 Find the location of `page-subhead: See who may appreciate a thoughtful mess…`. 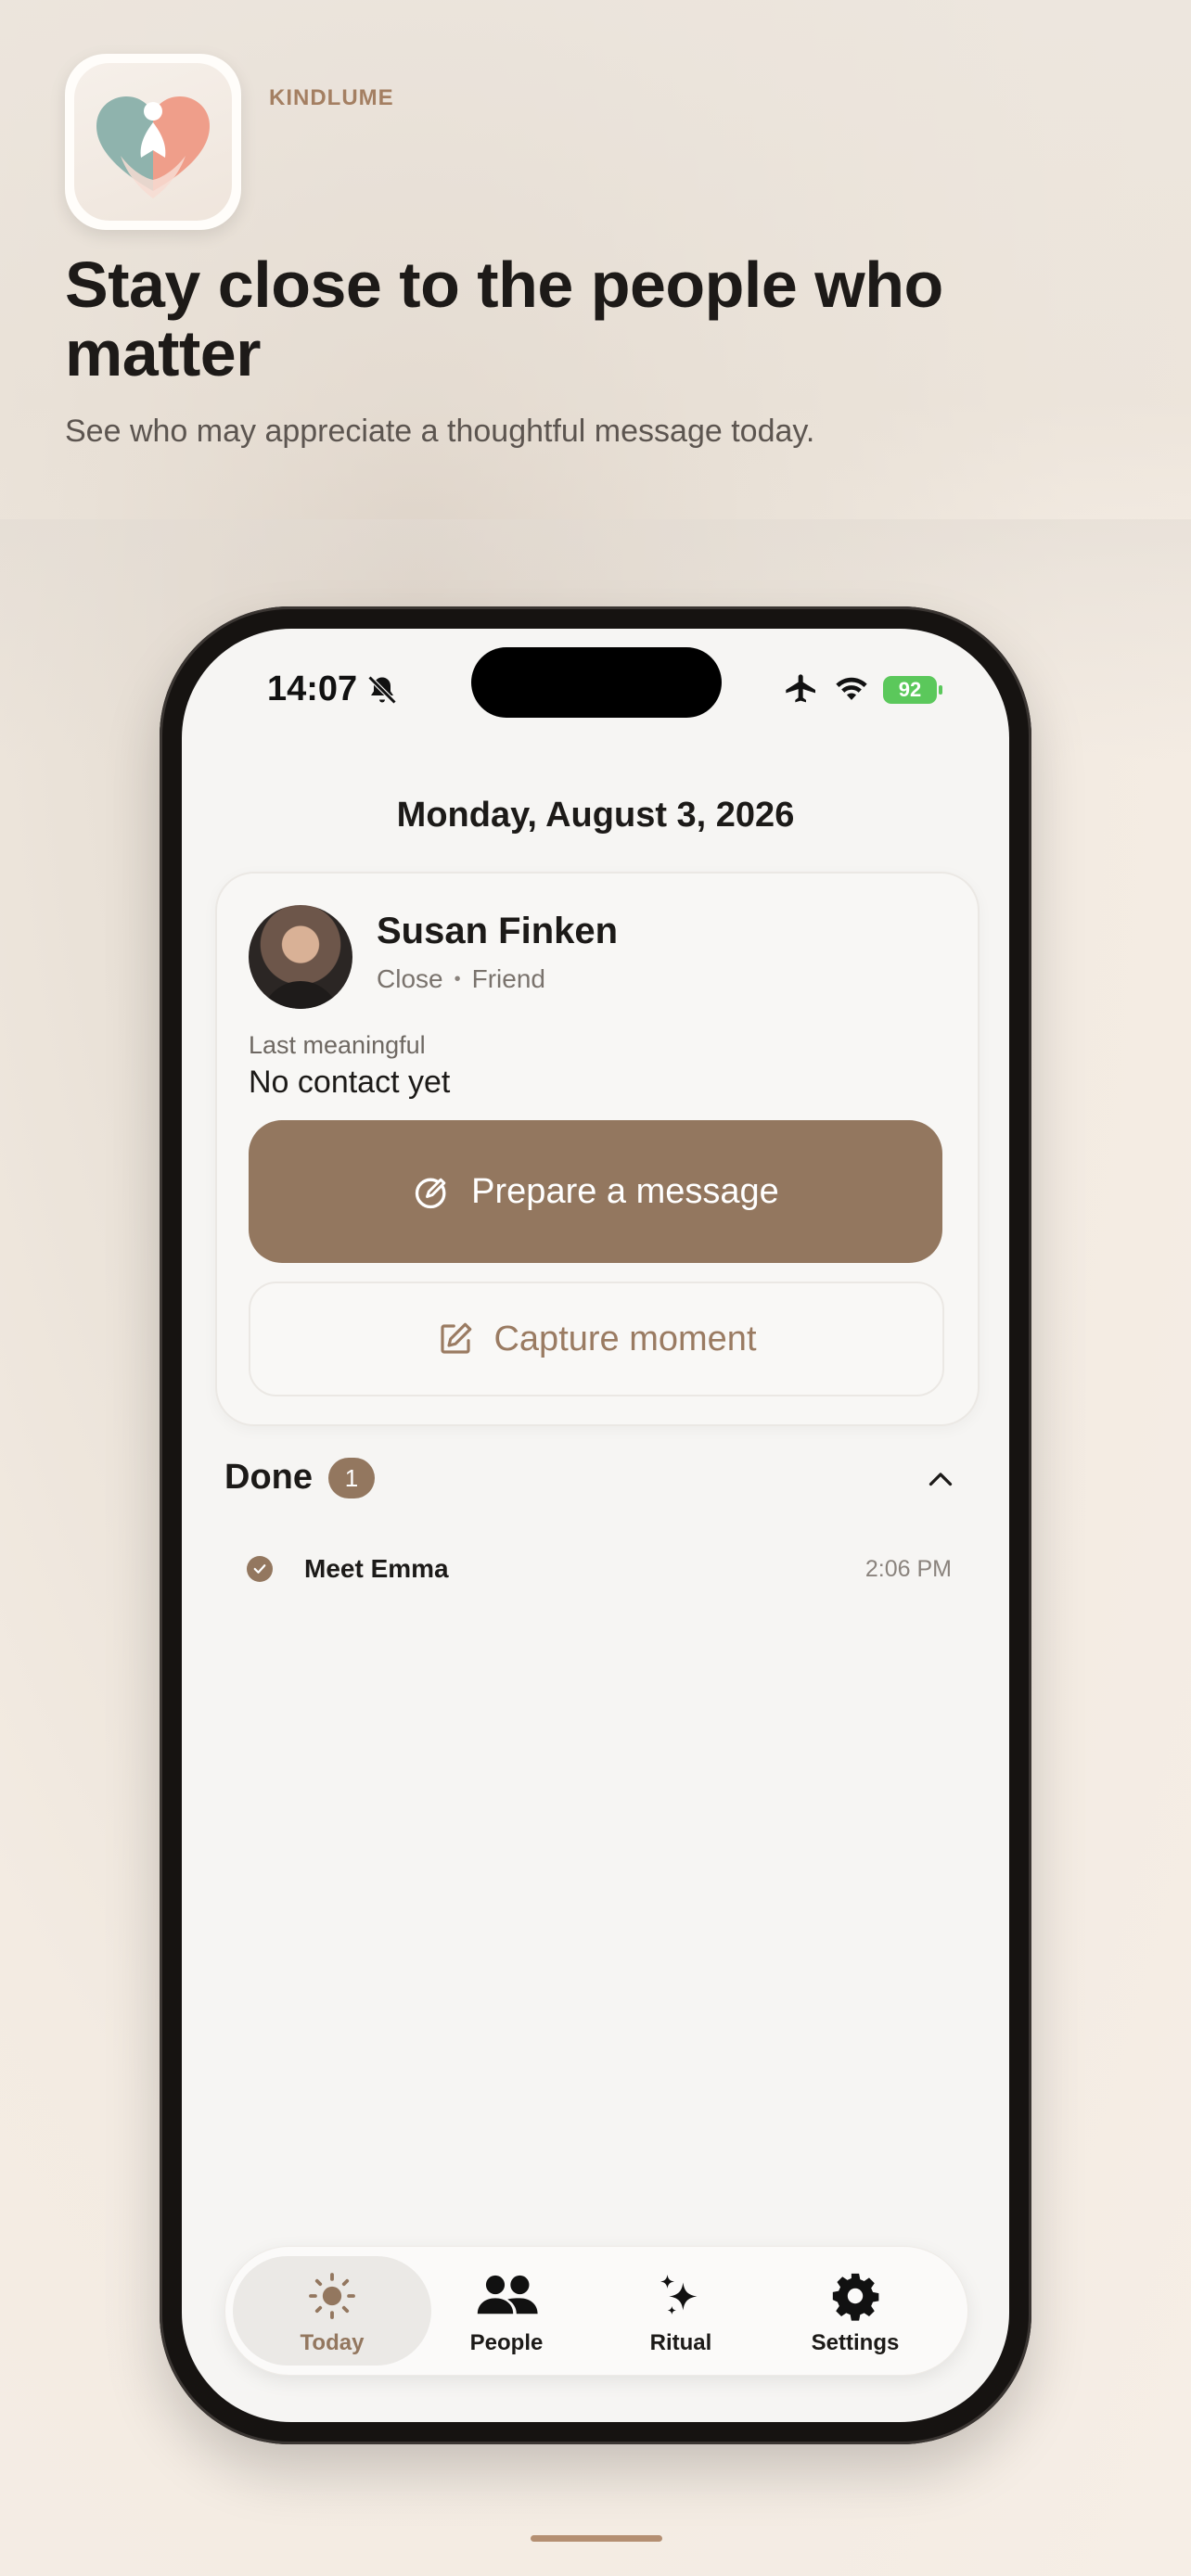

page-subhead: See who may appreciate a thoughtful mess… is located at coordinates (440, 431).